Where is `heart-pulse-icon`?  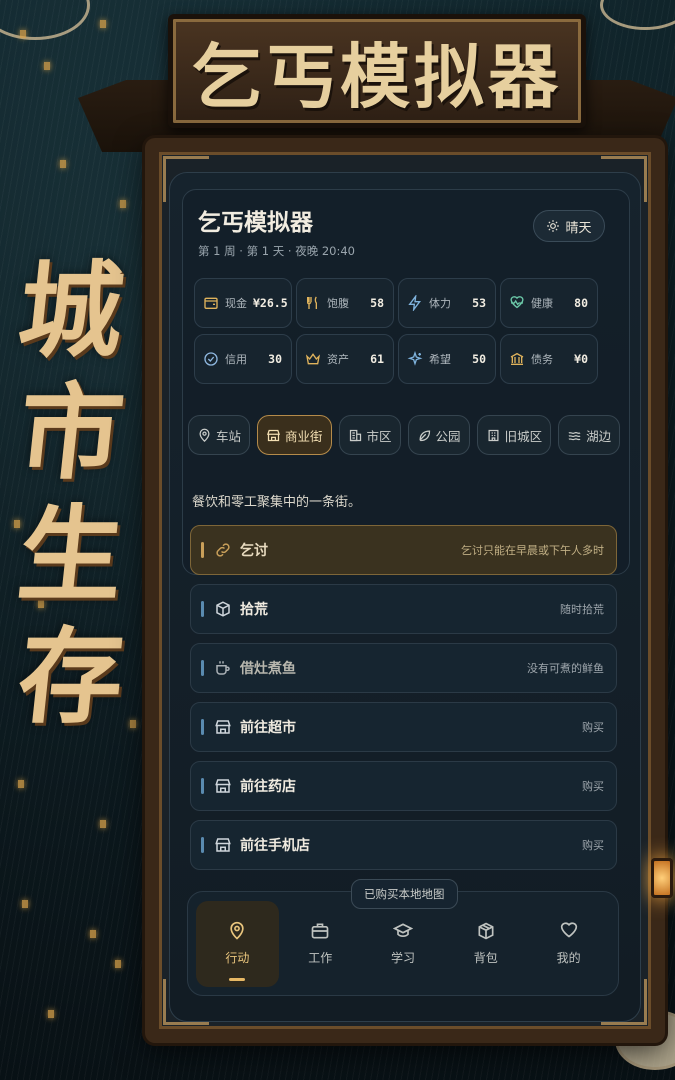 heart-pulse-icon is located at coordinates (517, 302).